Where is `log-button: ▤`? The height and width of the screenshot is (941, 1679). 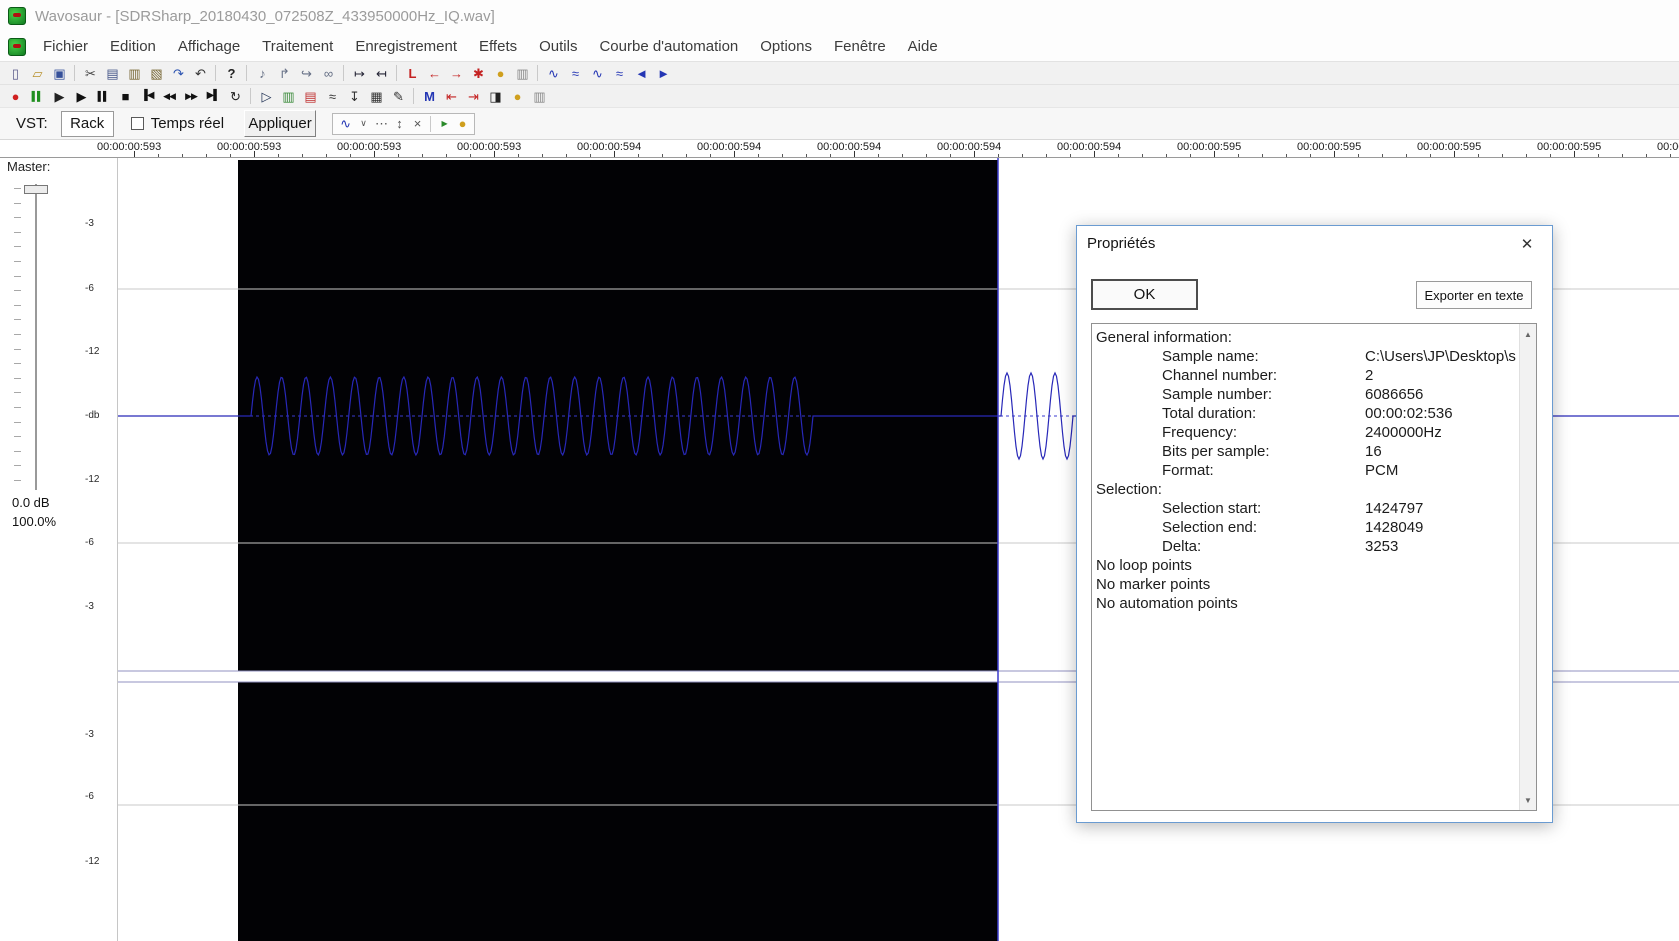 log-button: ▤ is located at coordinates (310, 96).